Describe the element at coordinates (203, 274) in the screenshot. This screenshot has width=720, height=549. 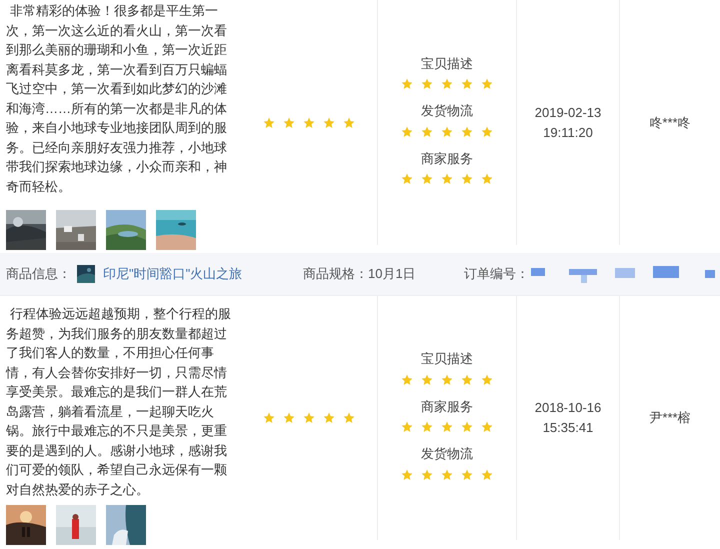
I see `product-link: 印尼"时间豁口"火山之旅` at that location.